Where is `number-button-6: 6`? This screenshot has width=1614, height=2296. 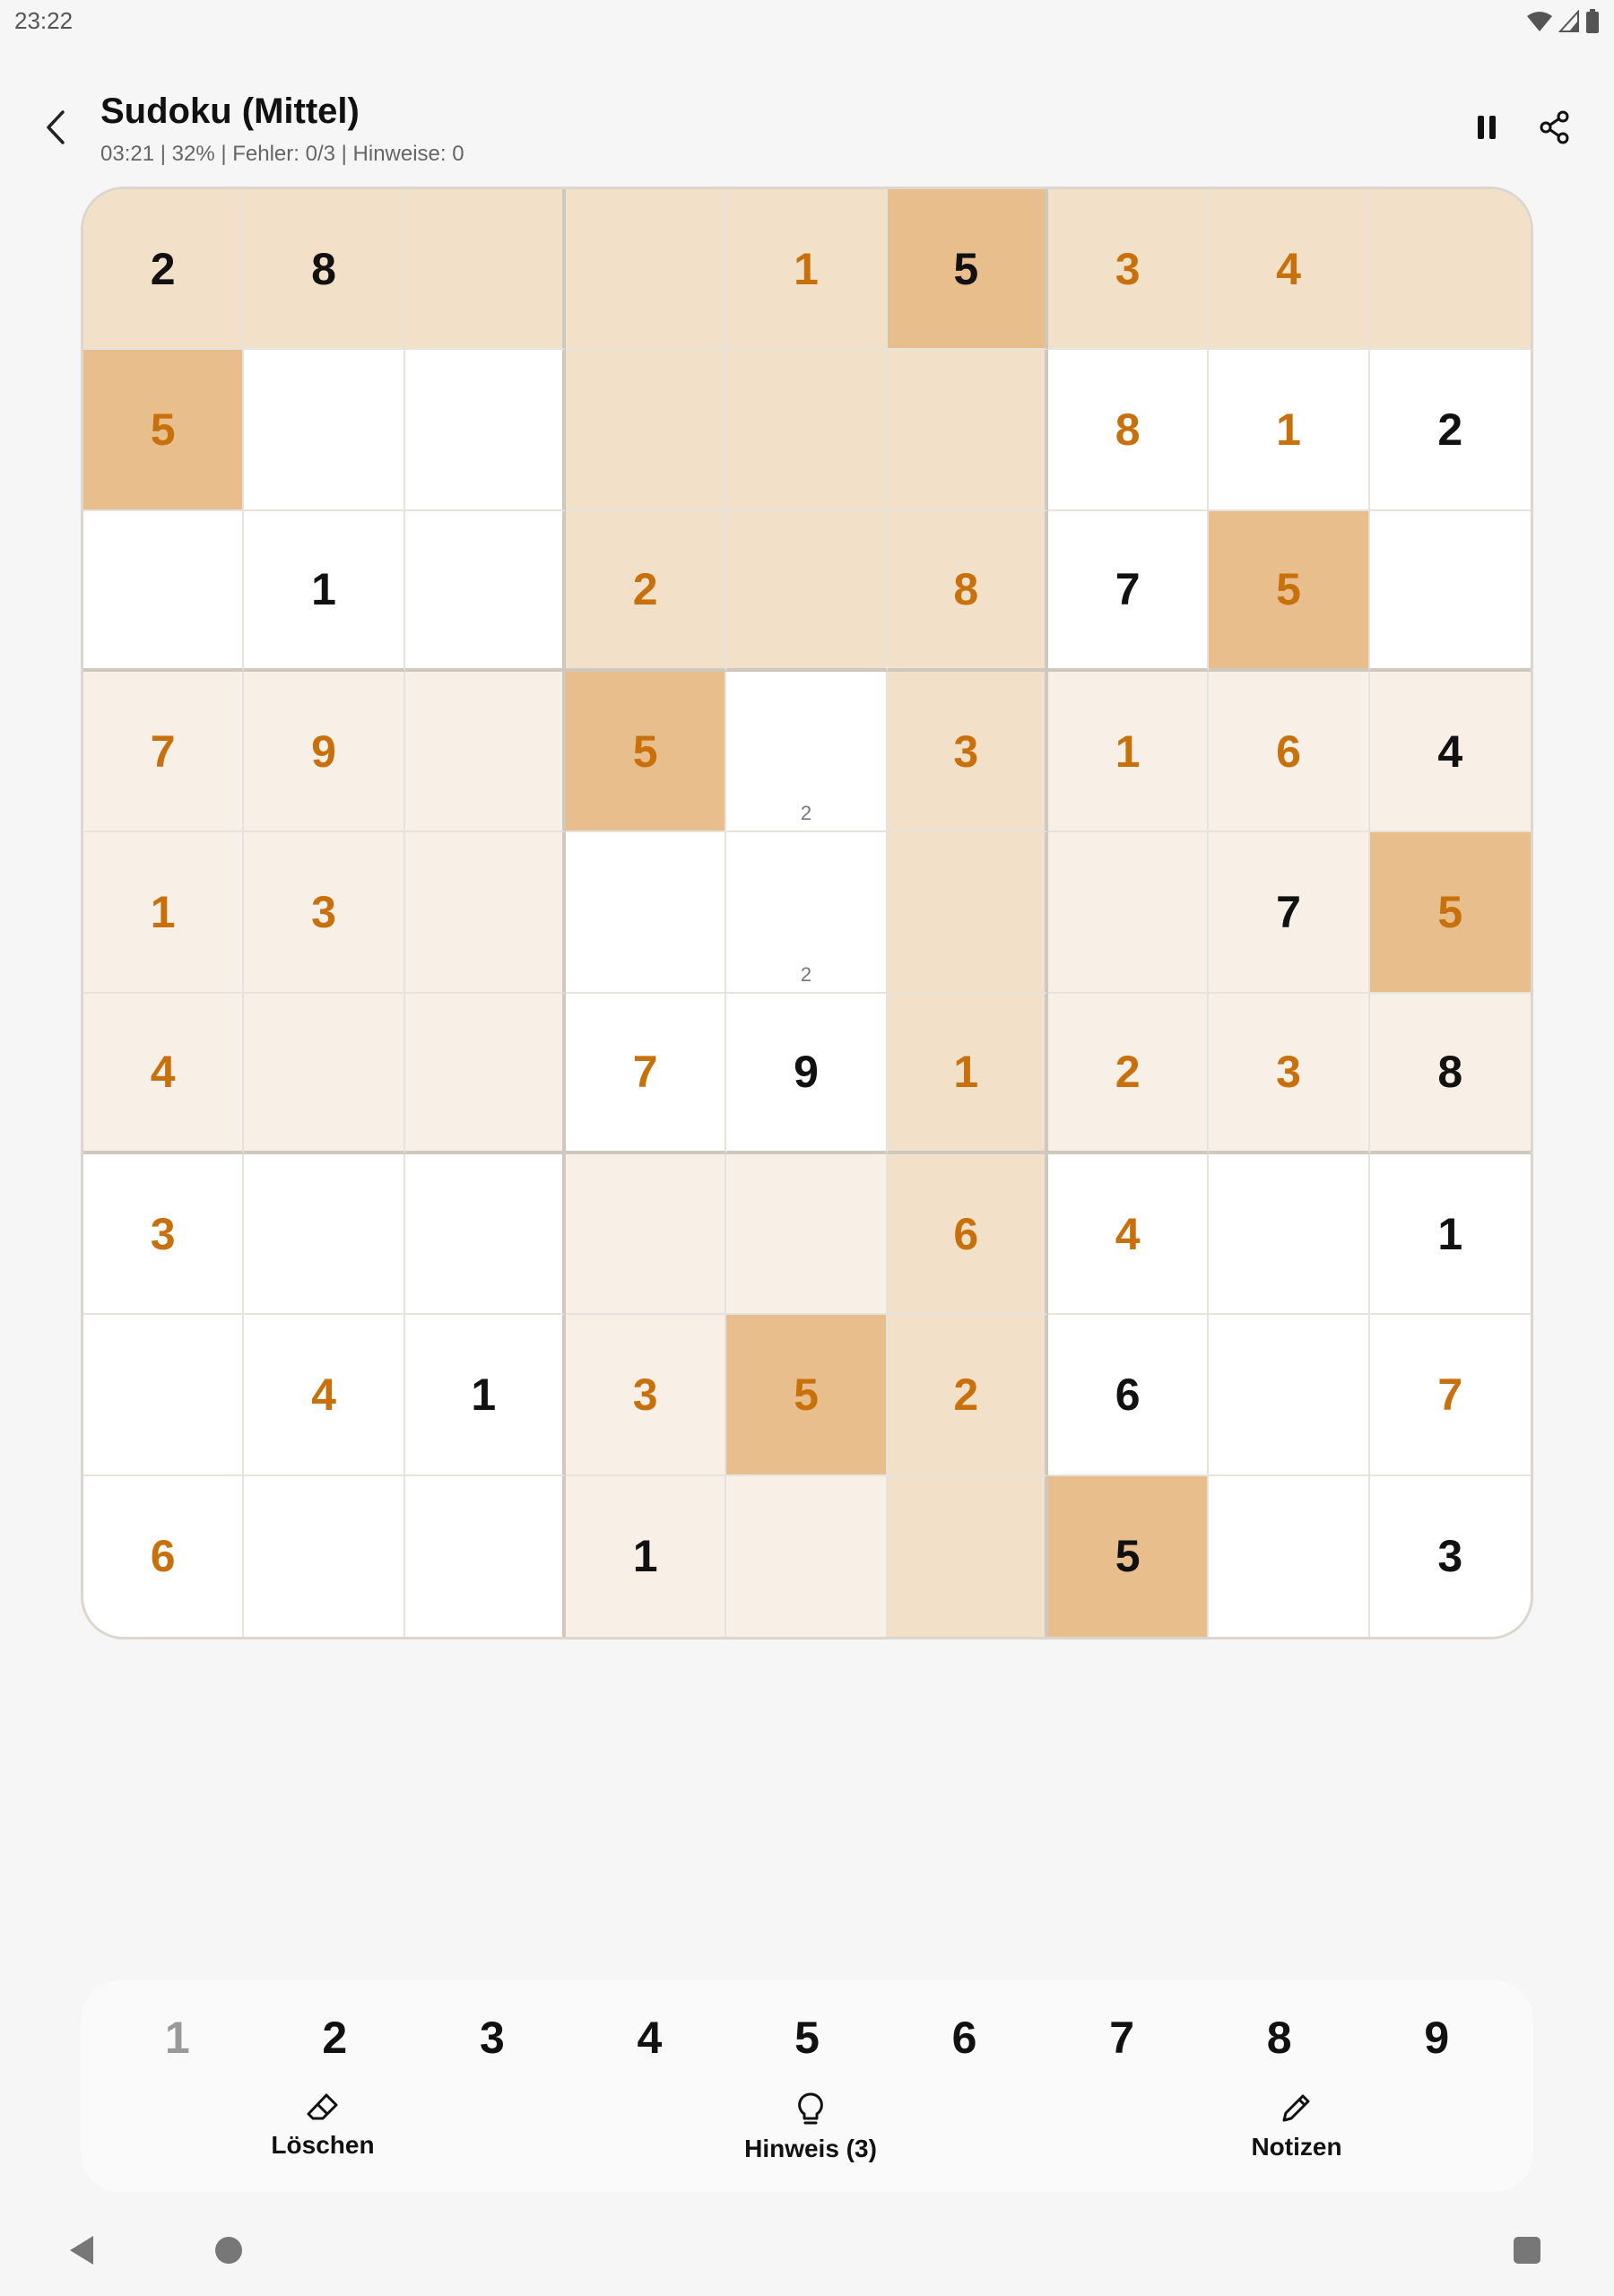
number-button-6: 6 is located at coordinates (965, 2038).